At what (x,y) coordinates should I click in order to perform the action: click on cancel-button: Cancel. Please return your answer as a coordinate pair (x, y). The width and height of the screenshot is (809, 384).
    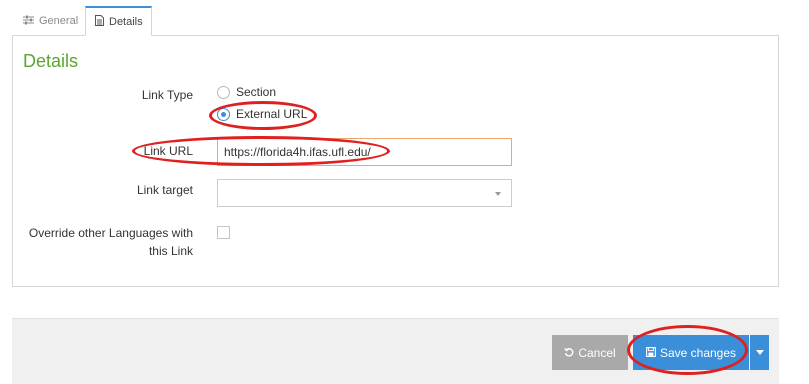
    Looking at the image, I should click on (590, 352).